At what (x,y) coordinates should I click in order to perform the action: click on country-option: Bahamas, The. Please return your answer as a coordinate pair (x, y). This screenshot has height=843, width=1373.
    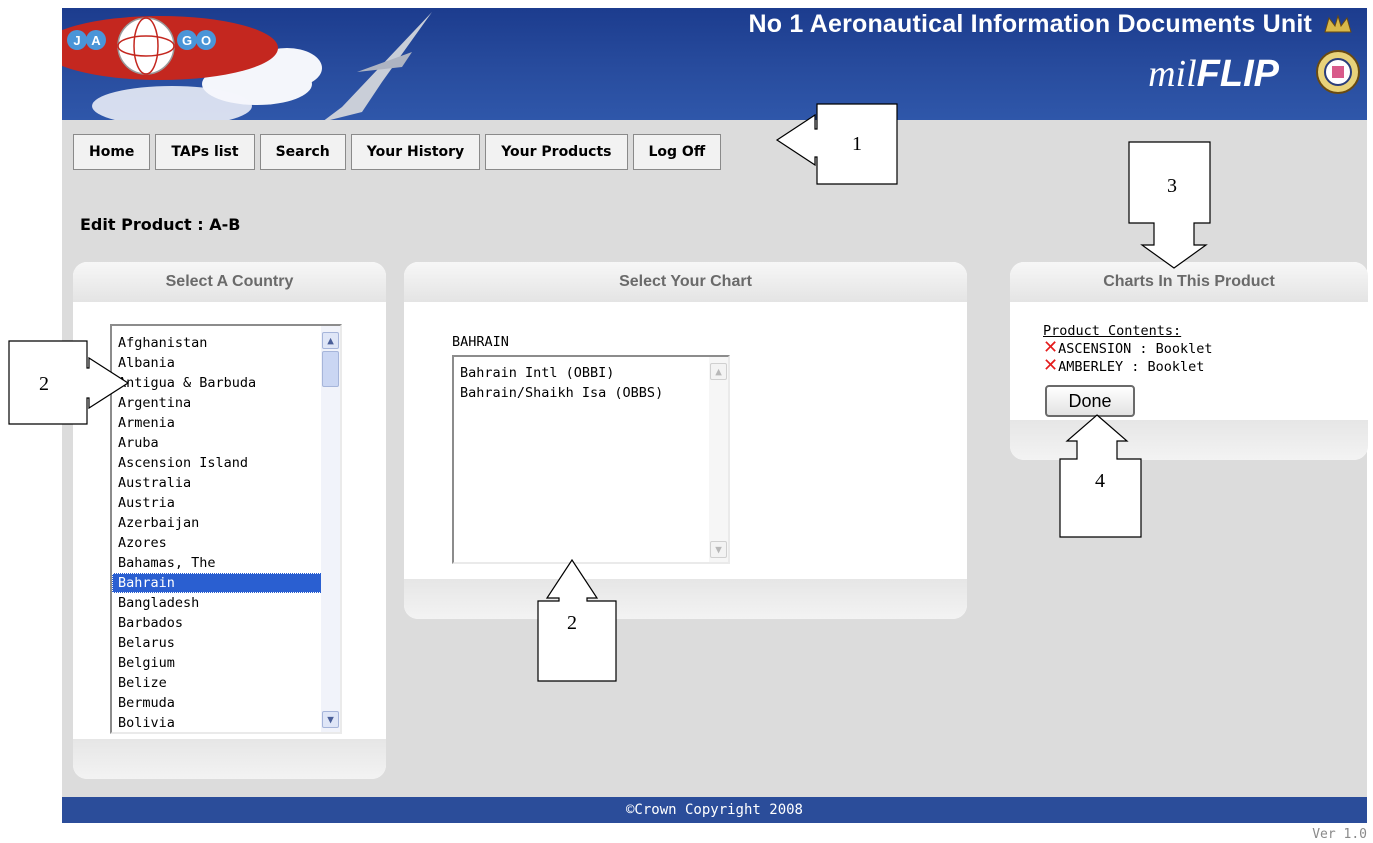
    Looking at the image, I should click on (226, 563).